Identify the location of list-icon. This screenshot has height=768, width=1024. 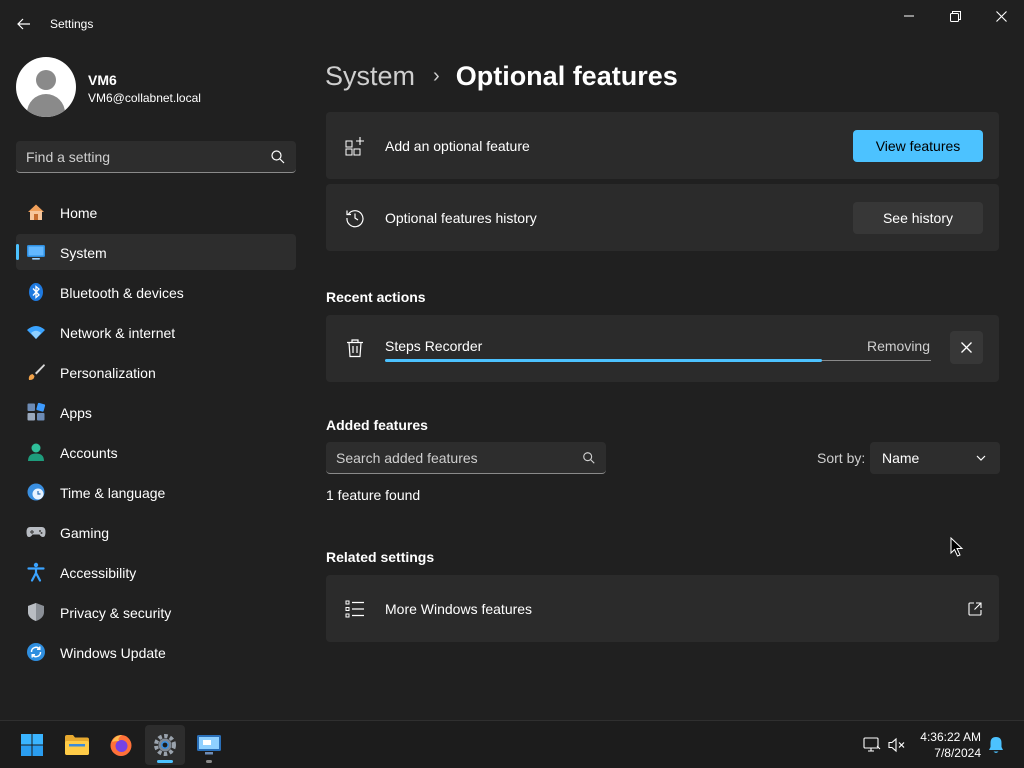
(355, 609).